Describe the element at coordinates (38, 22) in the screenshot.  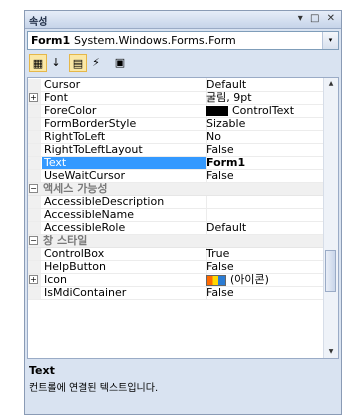
I see `window-title: 속성` at that location.